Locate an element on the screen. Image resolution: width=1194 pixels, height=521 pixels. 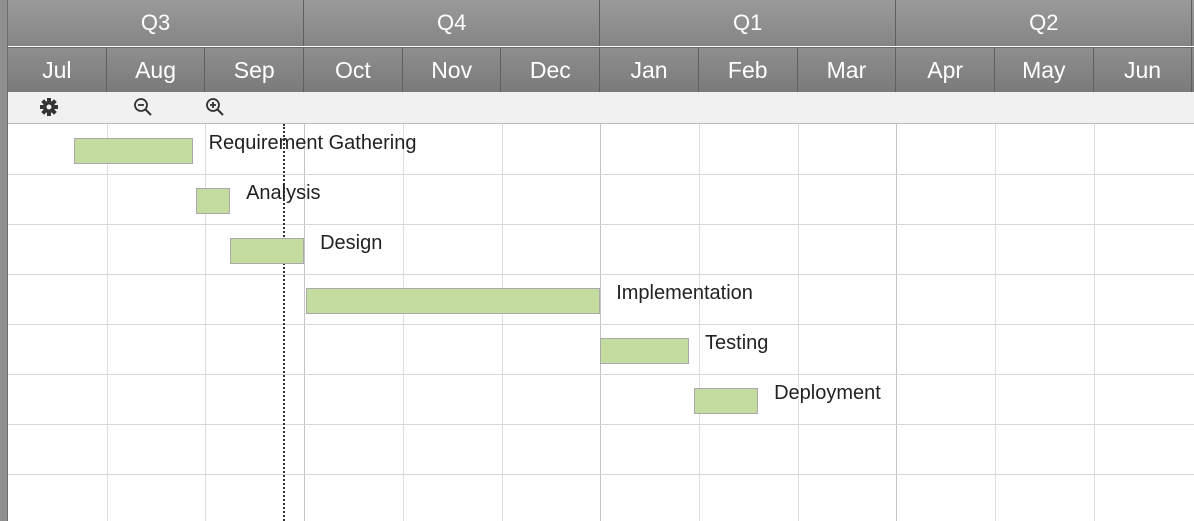
month-header-oct: Oct is located at coordinates (353, 70).